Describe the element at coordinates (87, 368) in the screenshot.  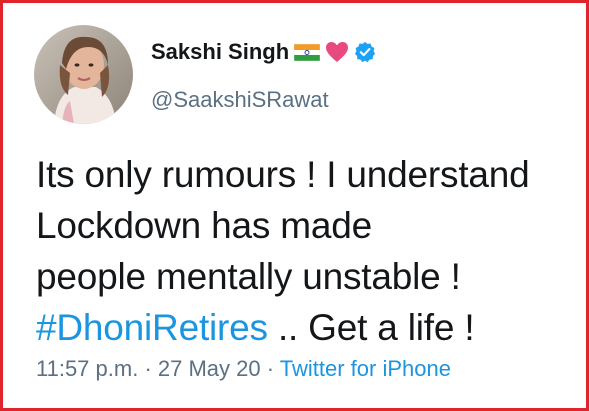
I see `tweet-time: 11:57 p.m.` at that location.